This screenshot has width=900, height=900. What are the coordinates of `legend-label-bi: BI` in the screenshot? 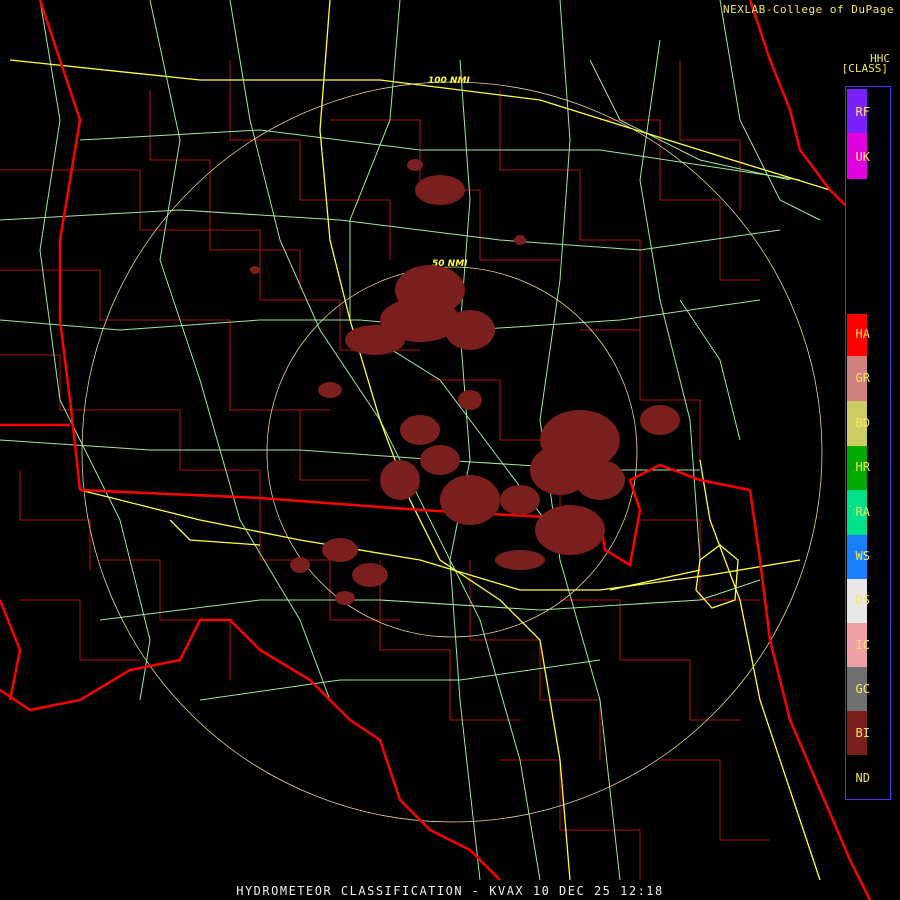 It's located at (862, 733).